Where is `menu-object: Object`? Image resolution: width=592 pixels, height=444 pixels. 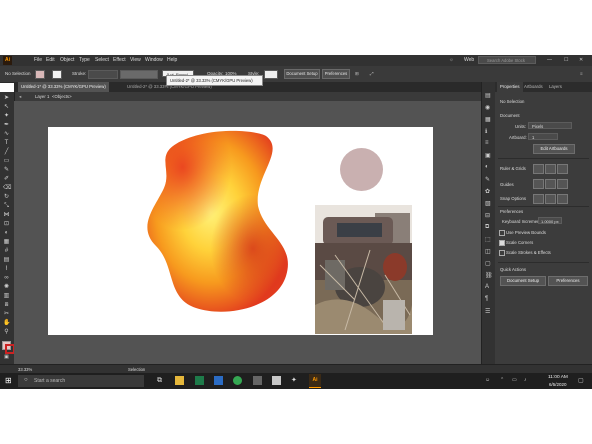 menu-object: Object is located at coordinates (67, 60).